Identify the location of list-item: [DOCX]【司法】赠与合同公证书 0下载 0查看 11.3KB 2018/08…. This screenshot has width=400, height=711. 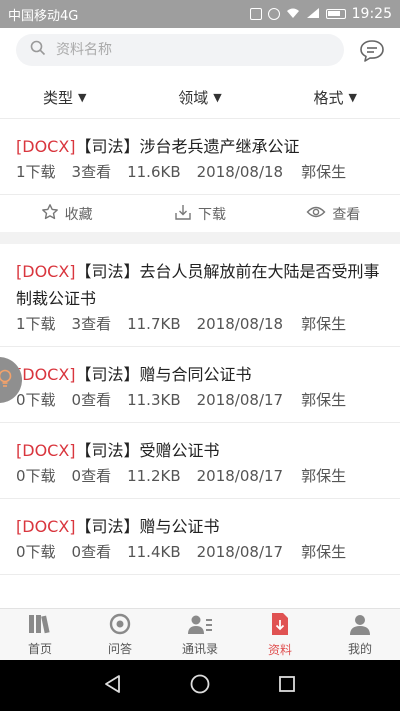
(200, 385).